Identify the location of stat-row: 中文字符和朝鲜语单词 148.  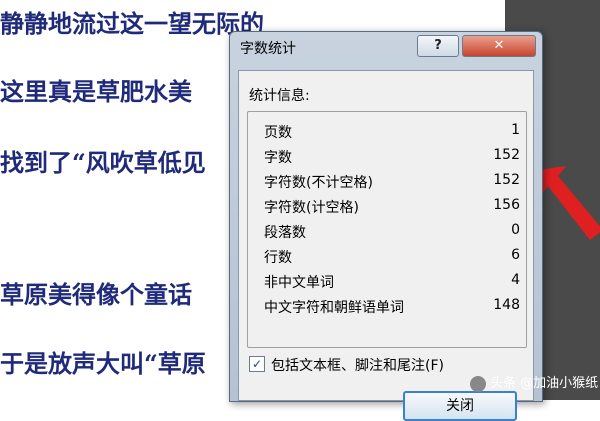
(392, 307).